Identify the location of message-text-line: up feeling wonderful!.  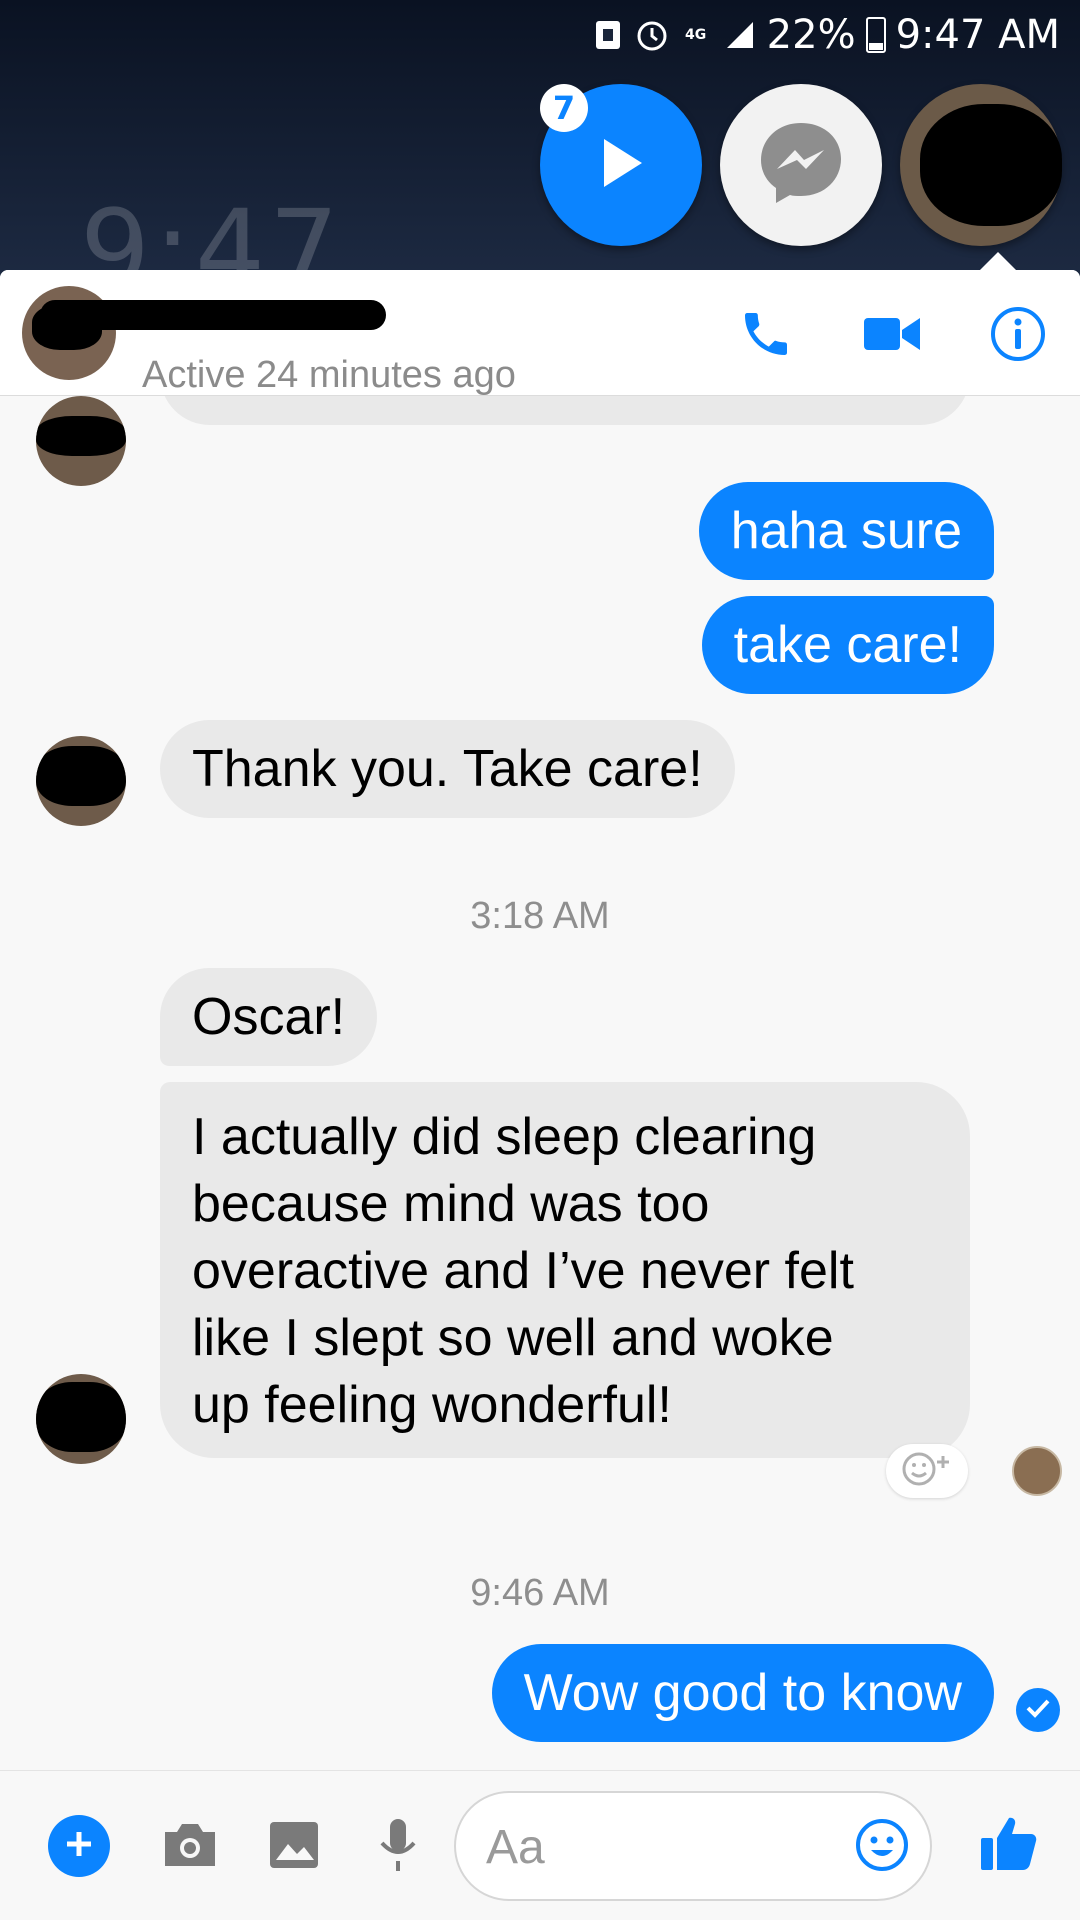
(432, 1405).